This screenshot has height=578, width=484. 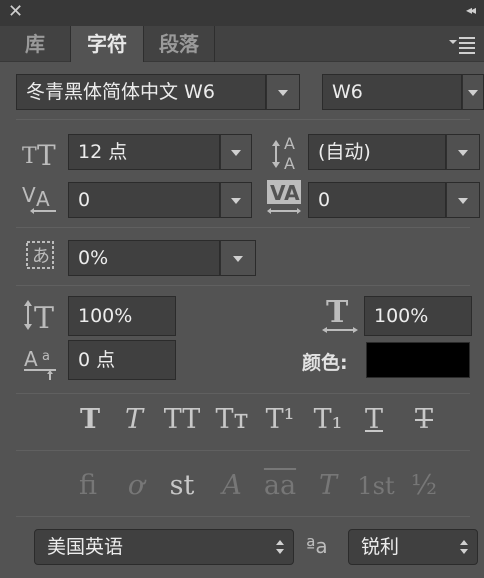 I want to click on superscript-button: T¹, so click(x=280, y=420).